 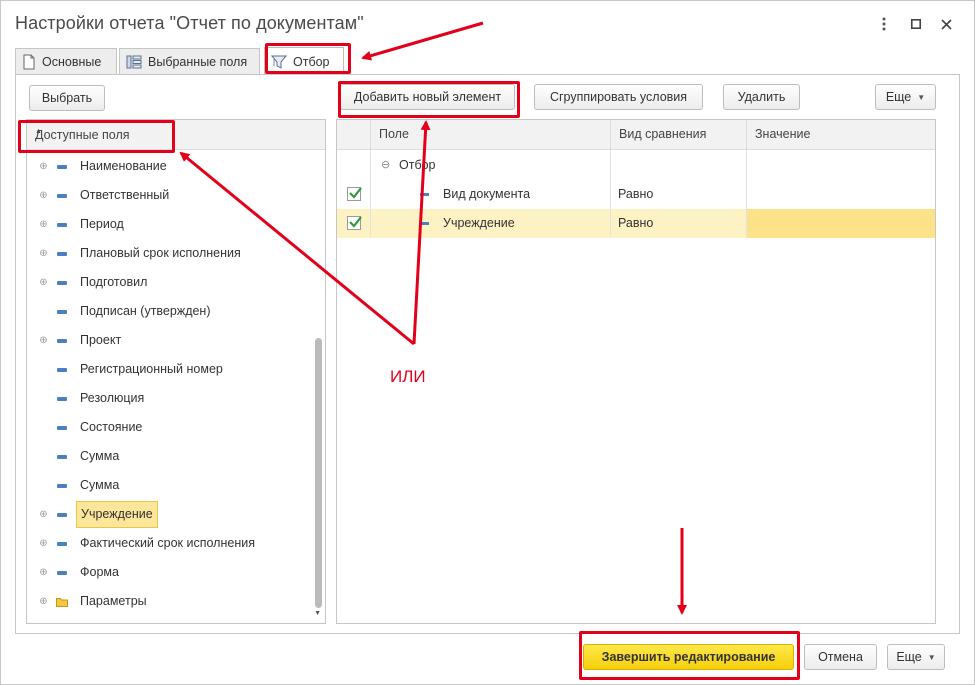 I want to click on folder-icon, so click(x=62, y=602).